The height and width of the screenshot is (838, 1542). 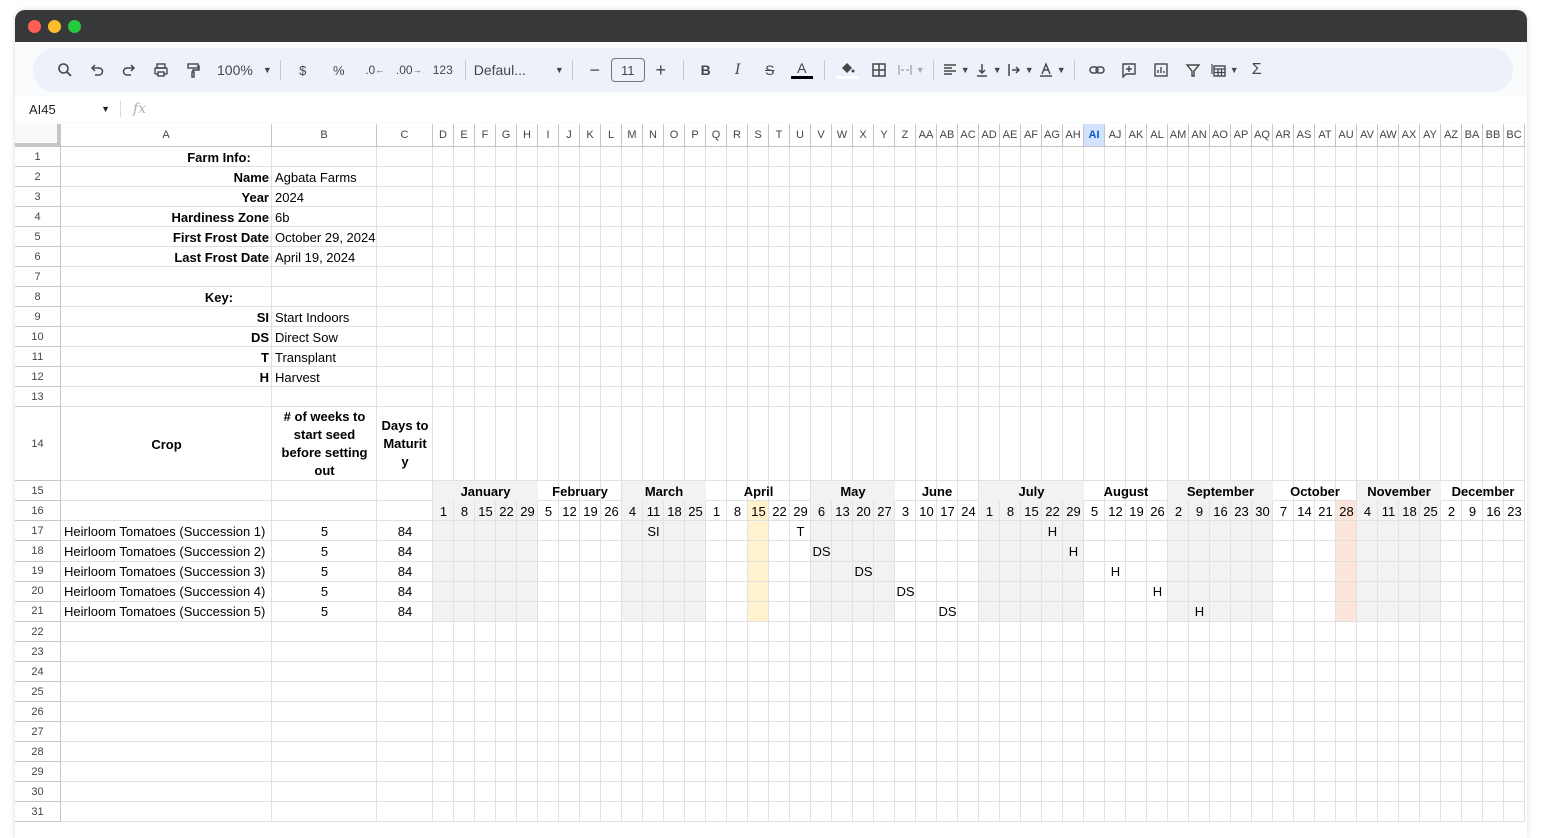 What do you see at coordinates (443, 217) in the screenshot?
I see `cell-d4` at bounding box center [443, 217].